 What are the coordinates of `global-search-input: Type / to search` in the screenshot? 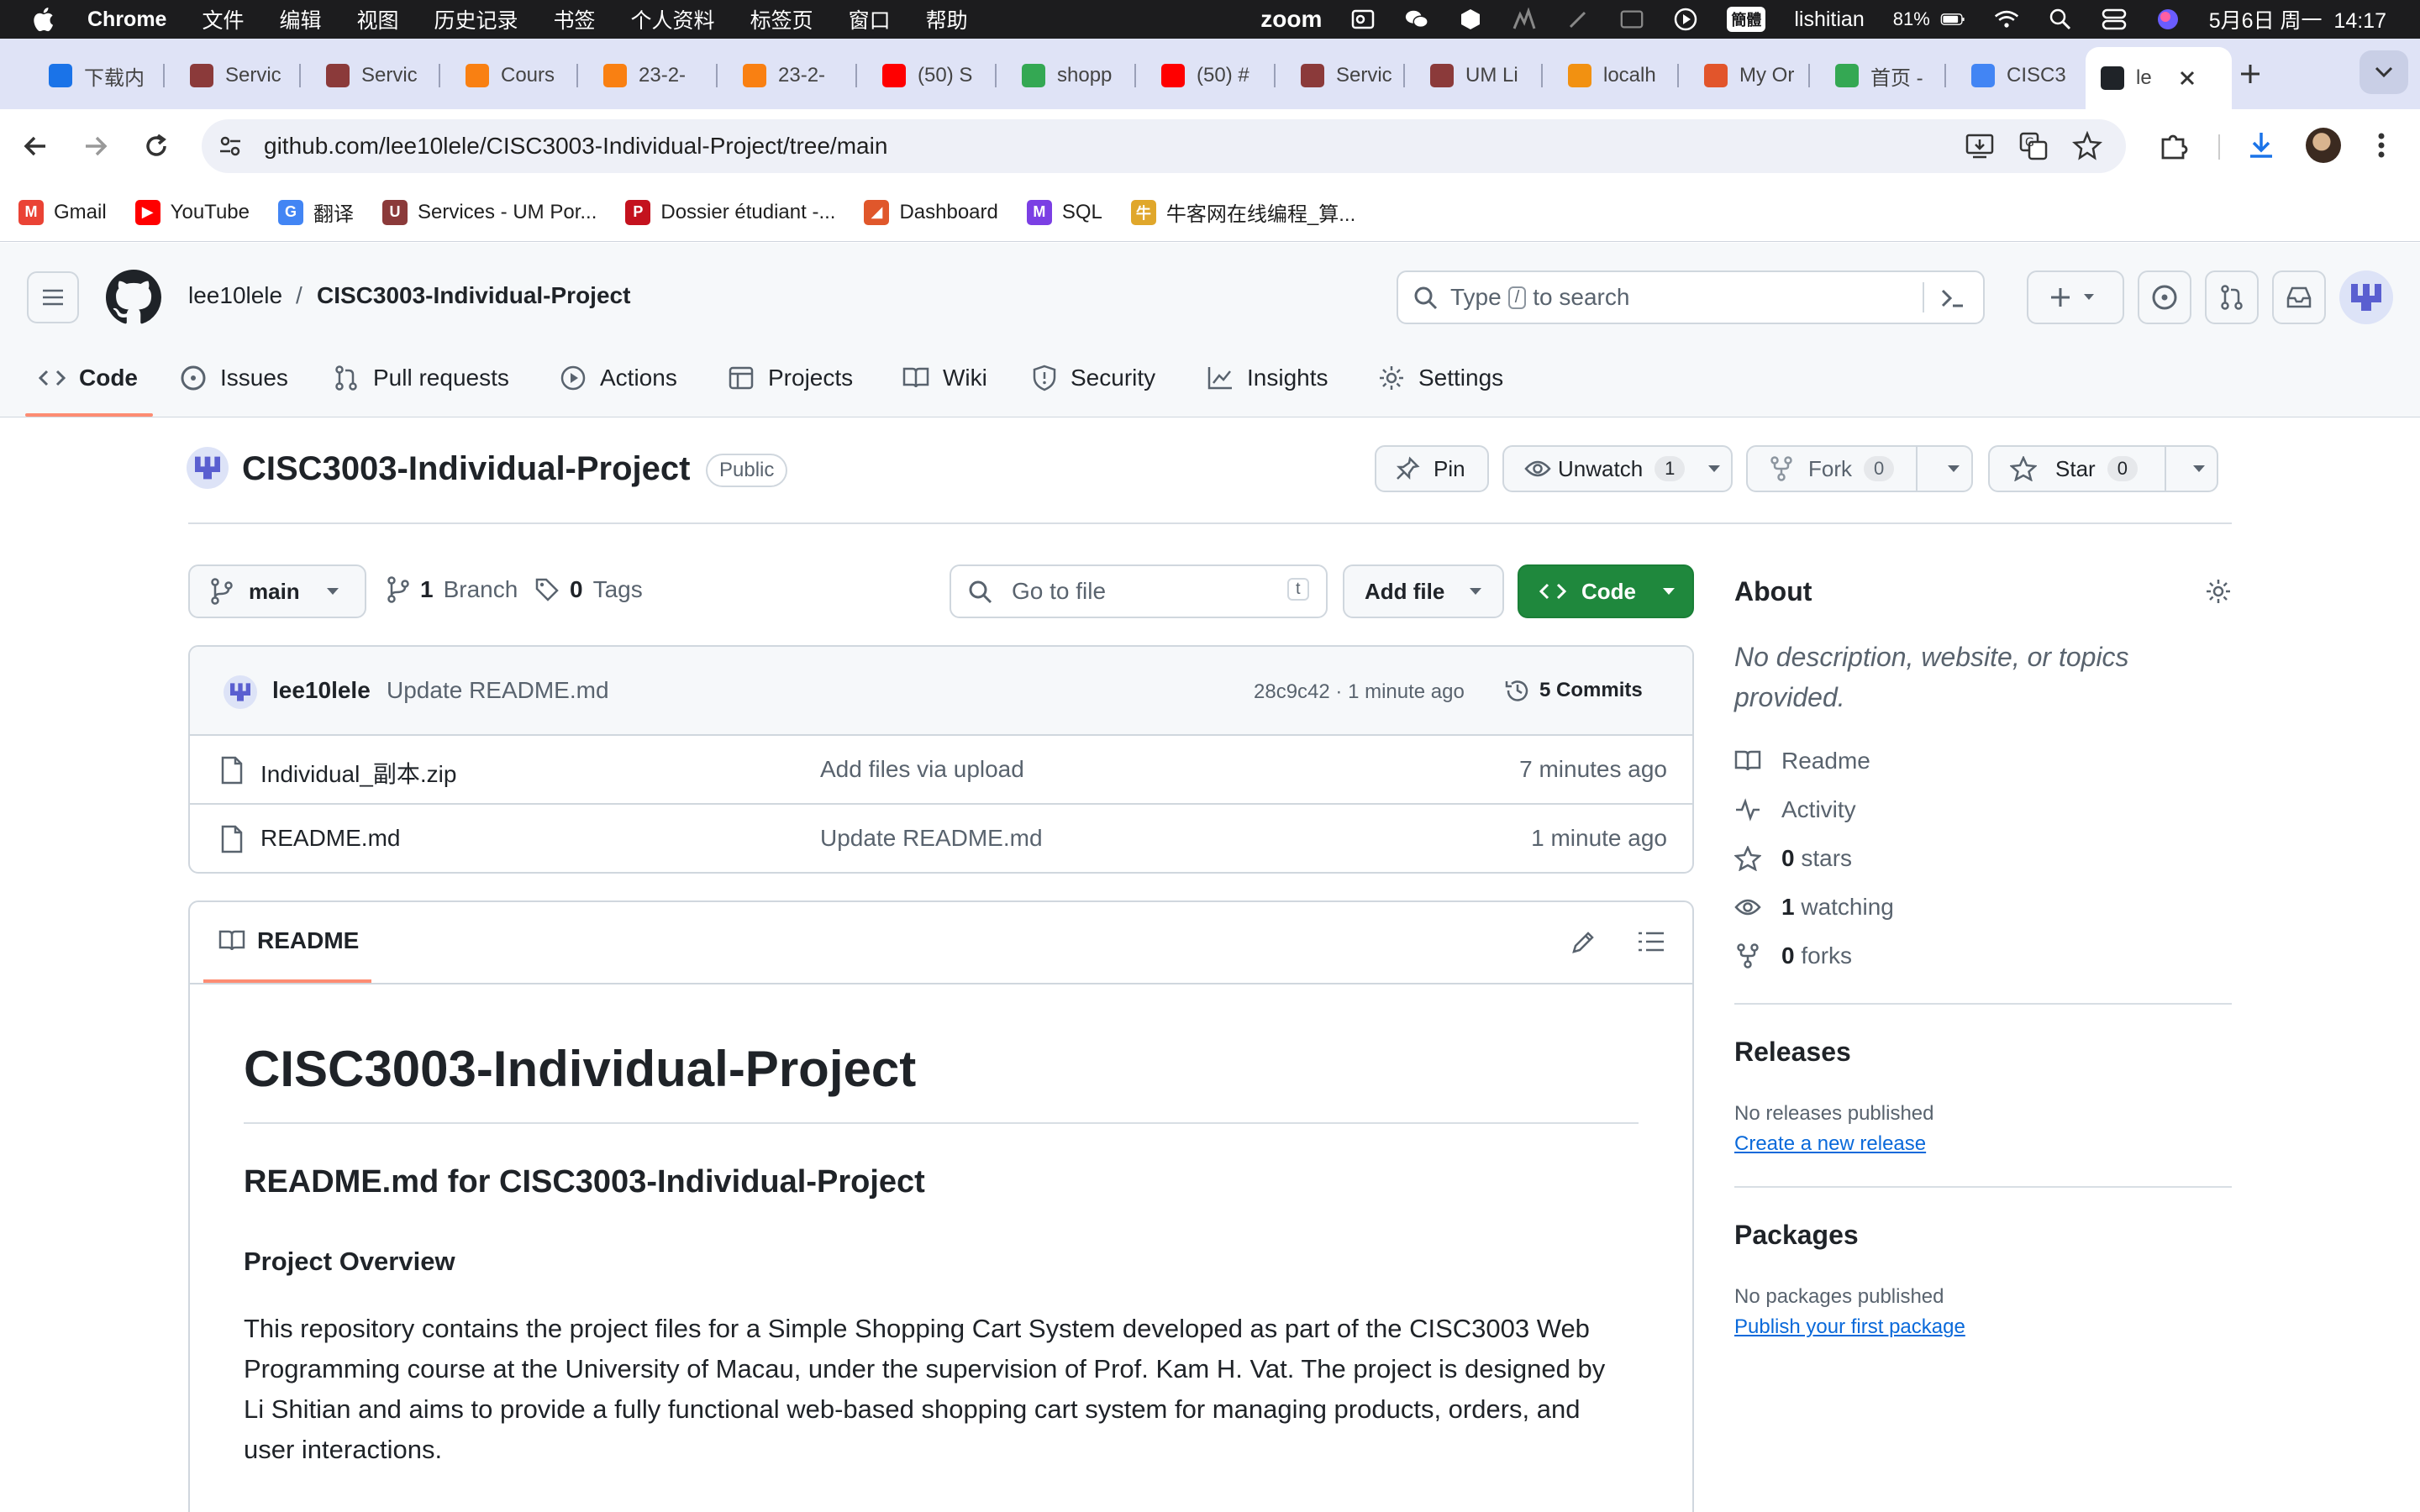 It's located at (1691, 297).